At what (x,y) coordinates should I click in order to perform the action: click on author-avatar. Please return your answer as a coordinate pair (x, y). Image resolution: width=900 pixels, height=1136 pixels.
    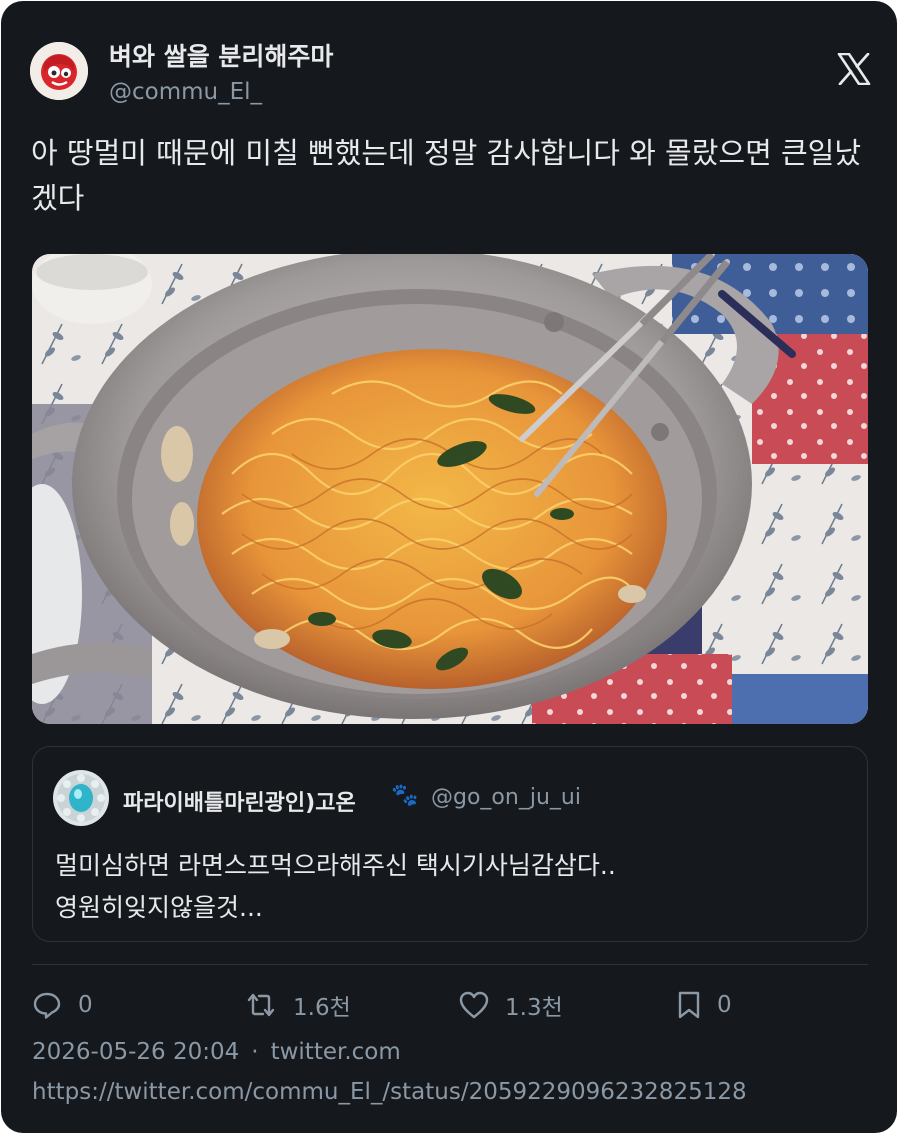
    Looking at the image, I should click on (59, 71).